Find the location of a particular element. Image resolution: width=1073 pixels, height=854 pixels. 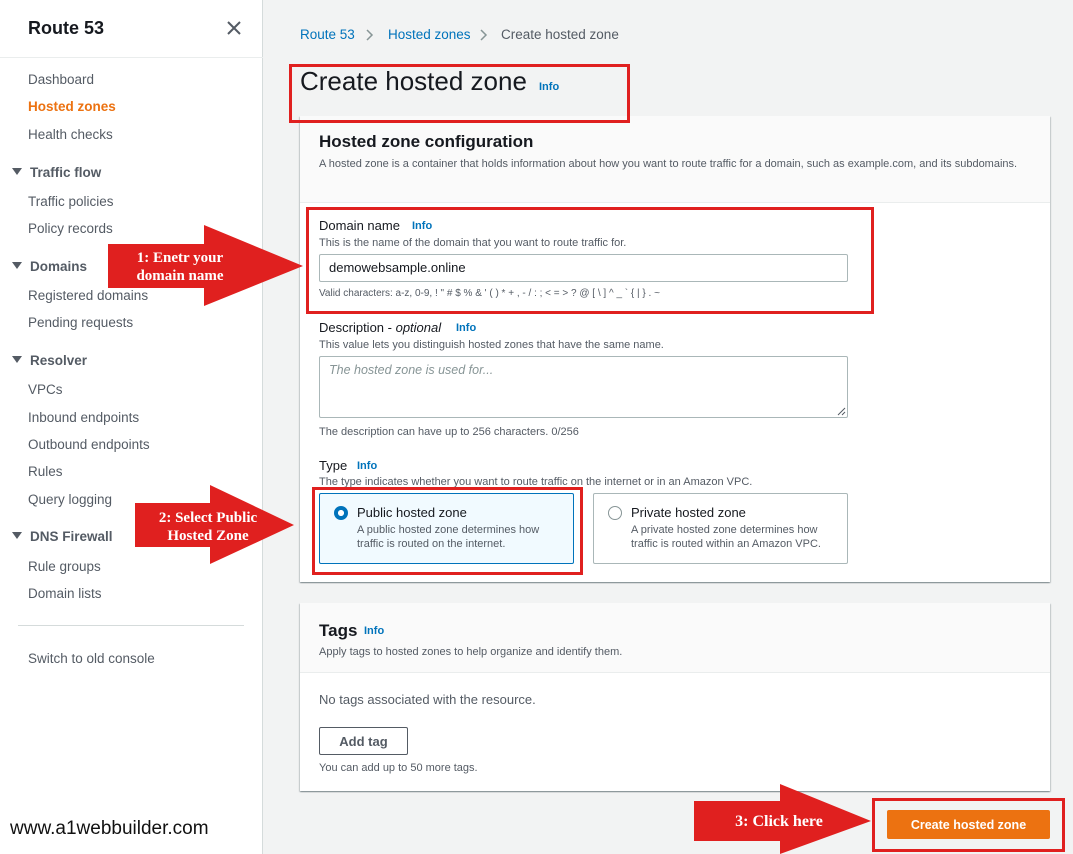

sidebar-item-rule-groups: Rule groups is located at coordinates (64, 566).